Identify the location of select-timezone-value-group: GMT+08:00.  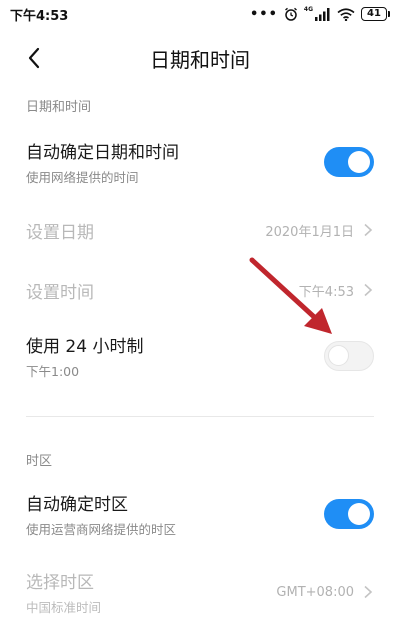
(325, 592).